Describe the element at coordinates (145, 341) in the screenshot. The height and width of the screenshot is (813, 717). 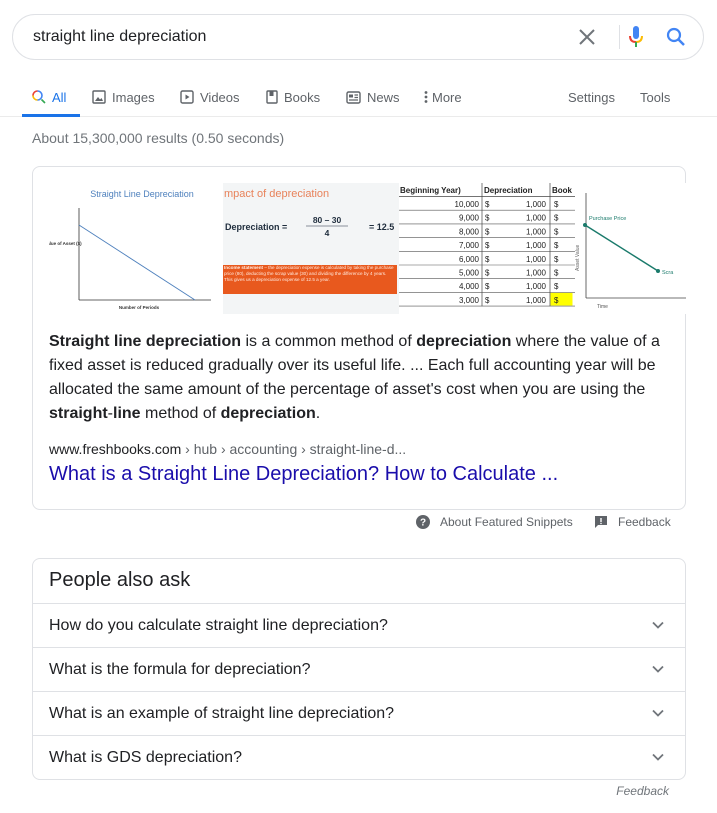
I see `snippet-text-bold: Straight line depreciation` at that location.